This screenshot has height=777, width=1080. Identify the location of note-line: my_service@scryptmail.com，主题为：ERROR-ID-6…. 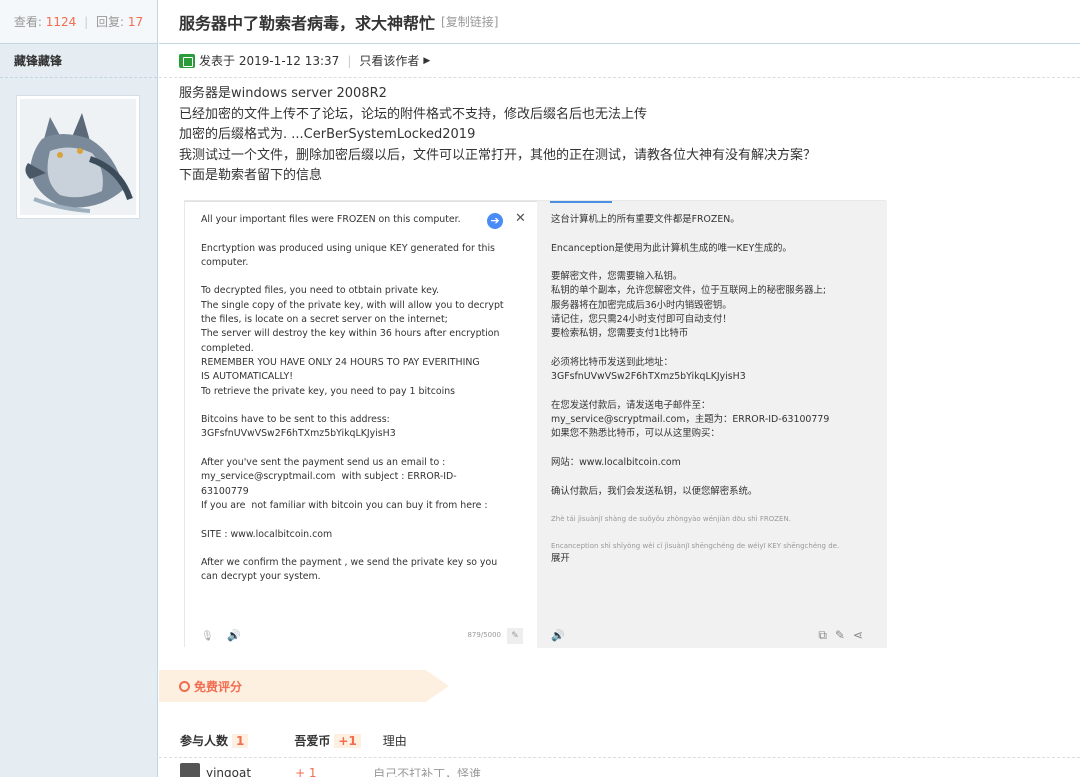
(690, 420).